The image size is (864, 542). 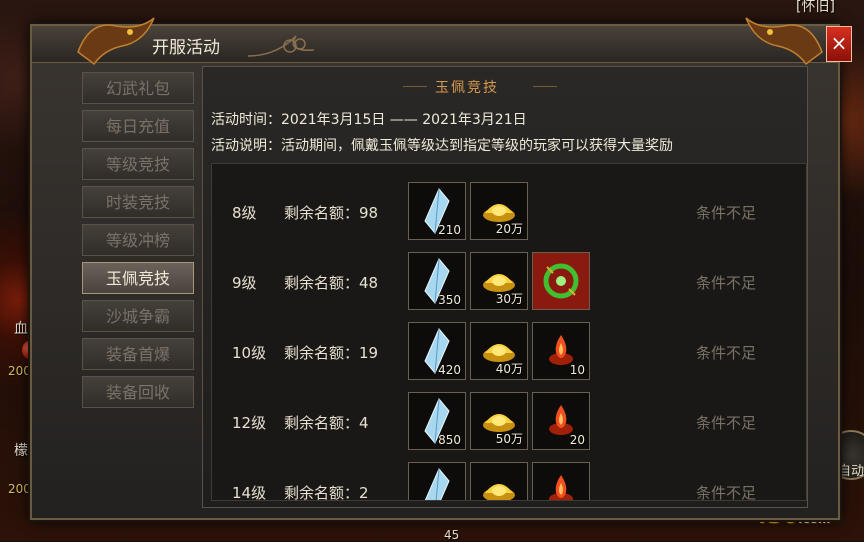 What do you see at coordinates (449, 300) in the screenshot?
I see `reward-quantity: 350` at bounding box center [449, 300].